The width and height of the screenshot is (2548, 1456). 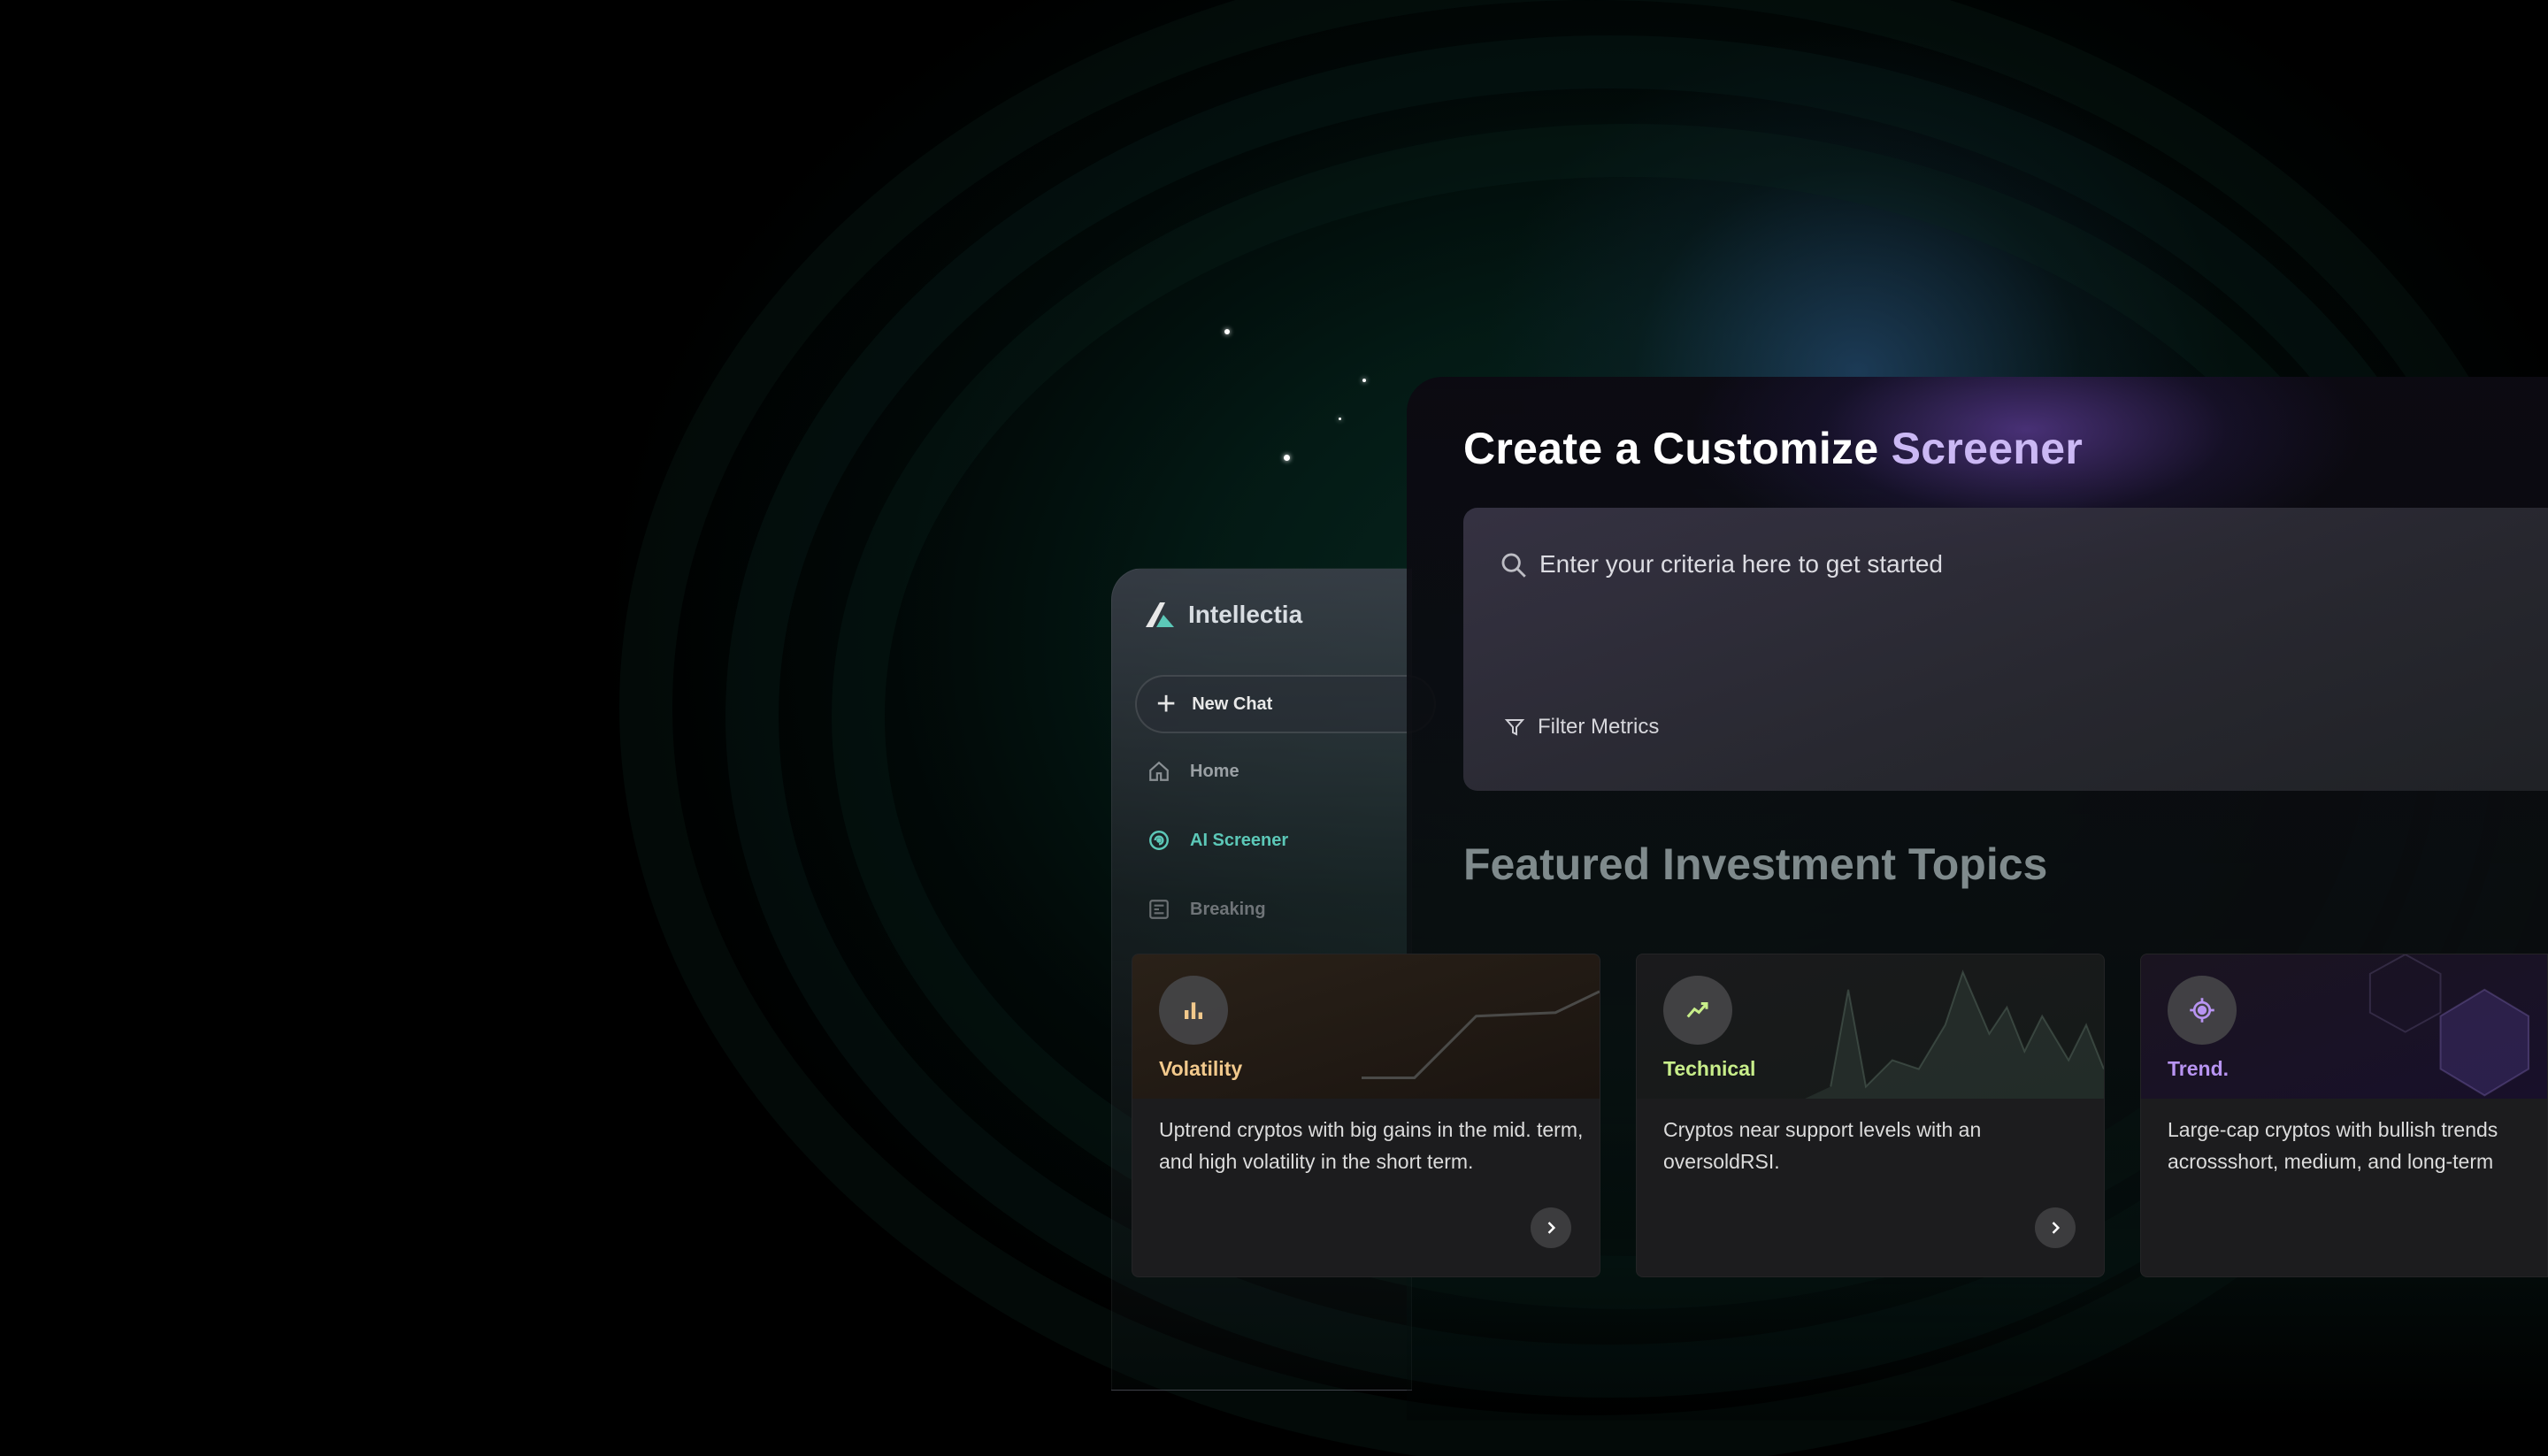 I want to click on news-icon, so click(x=1159, y=909).